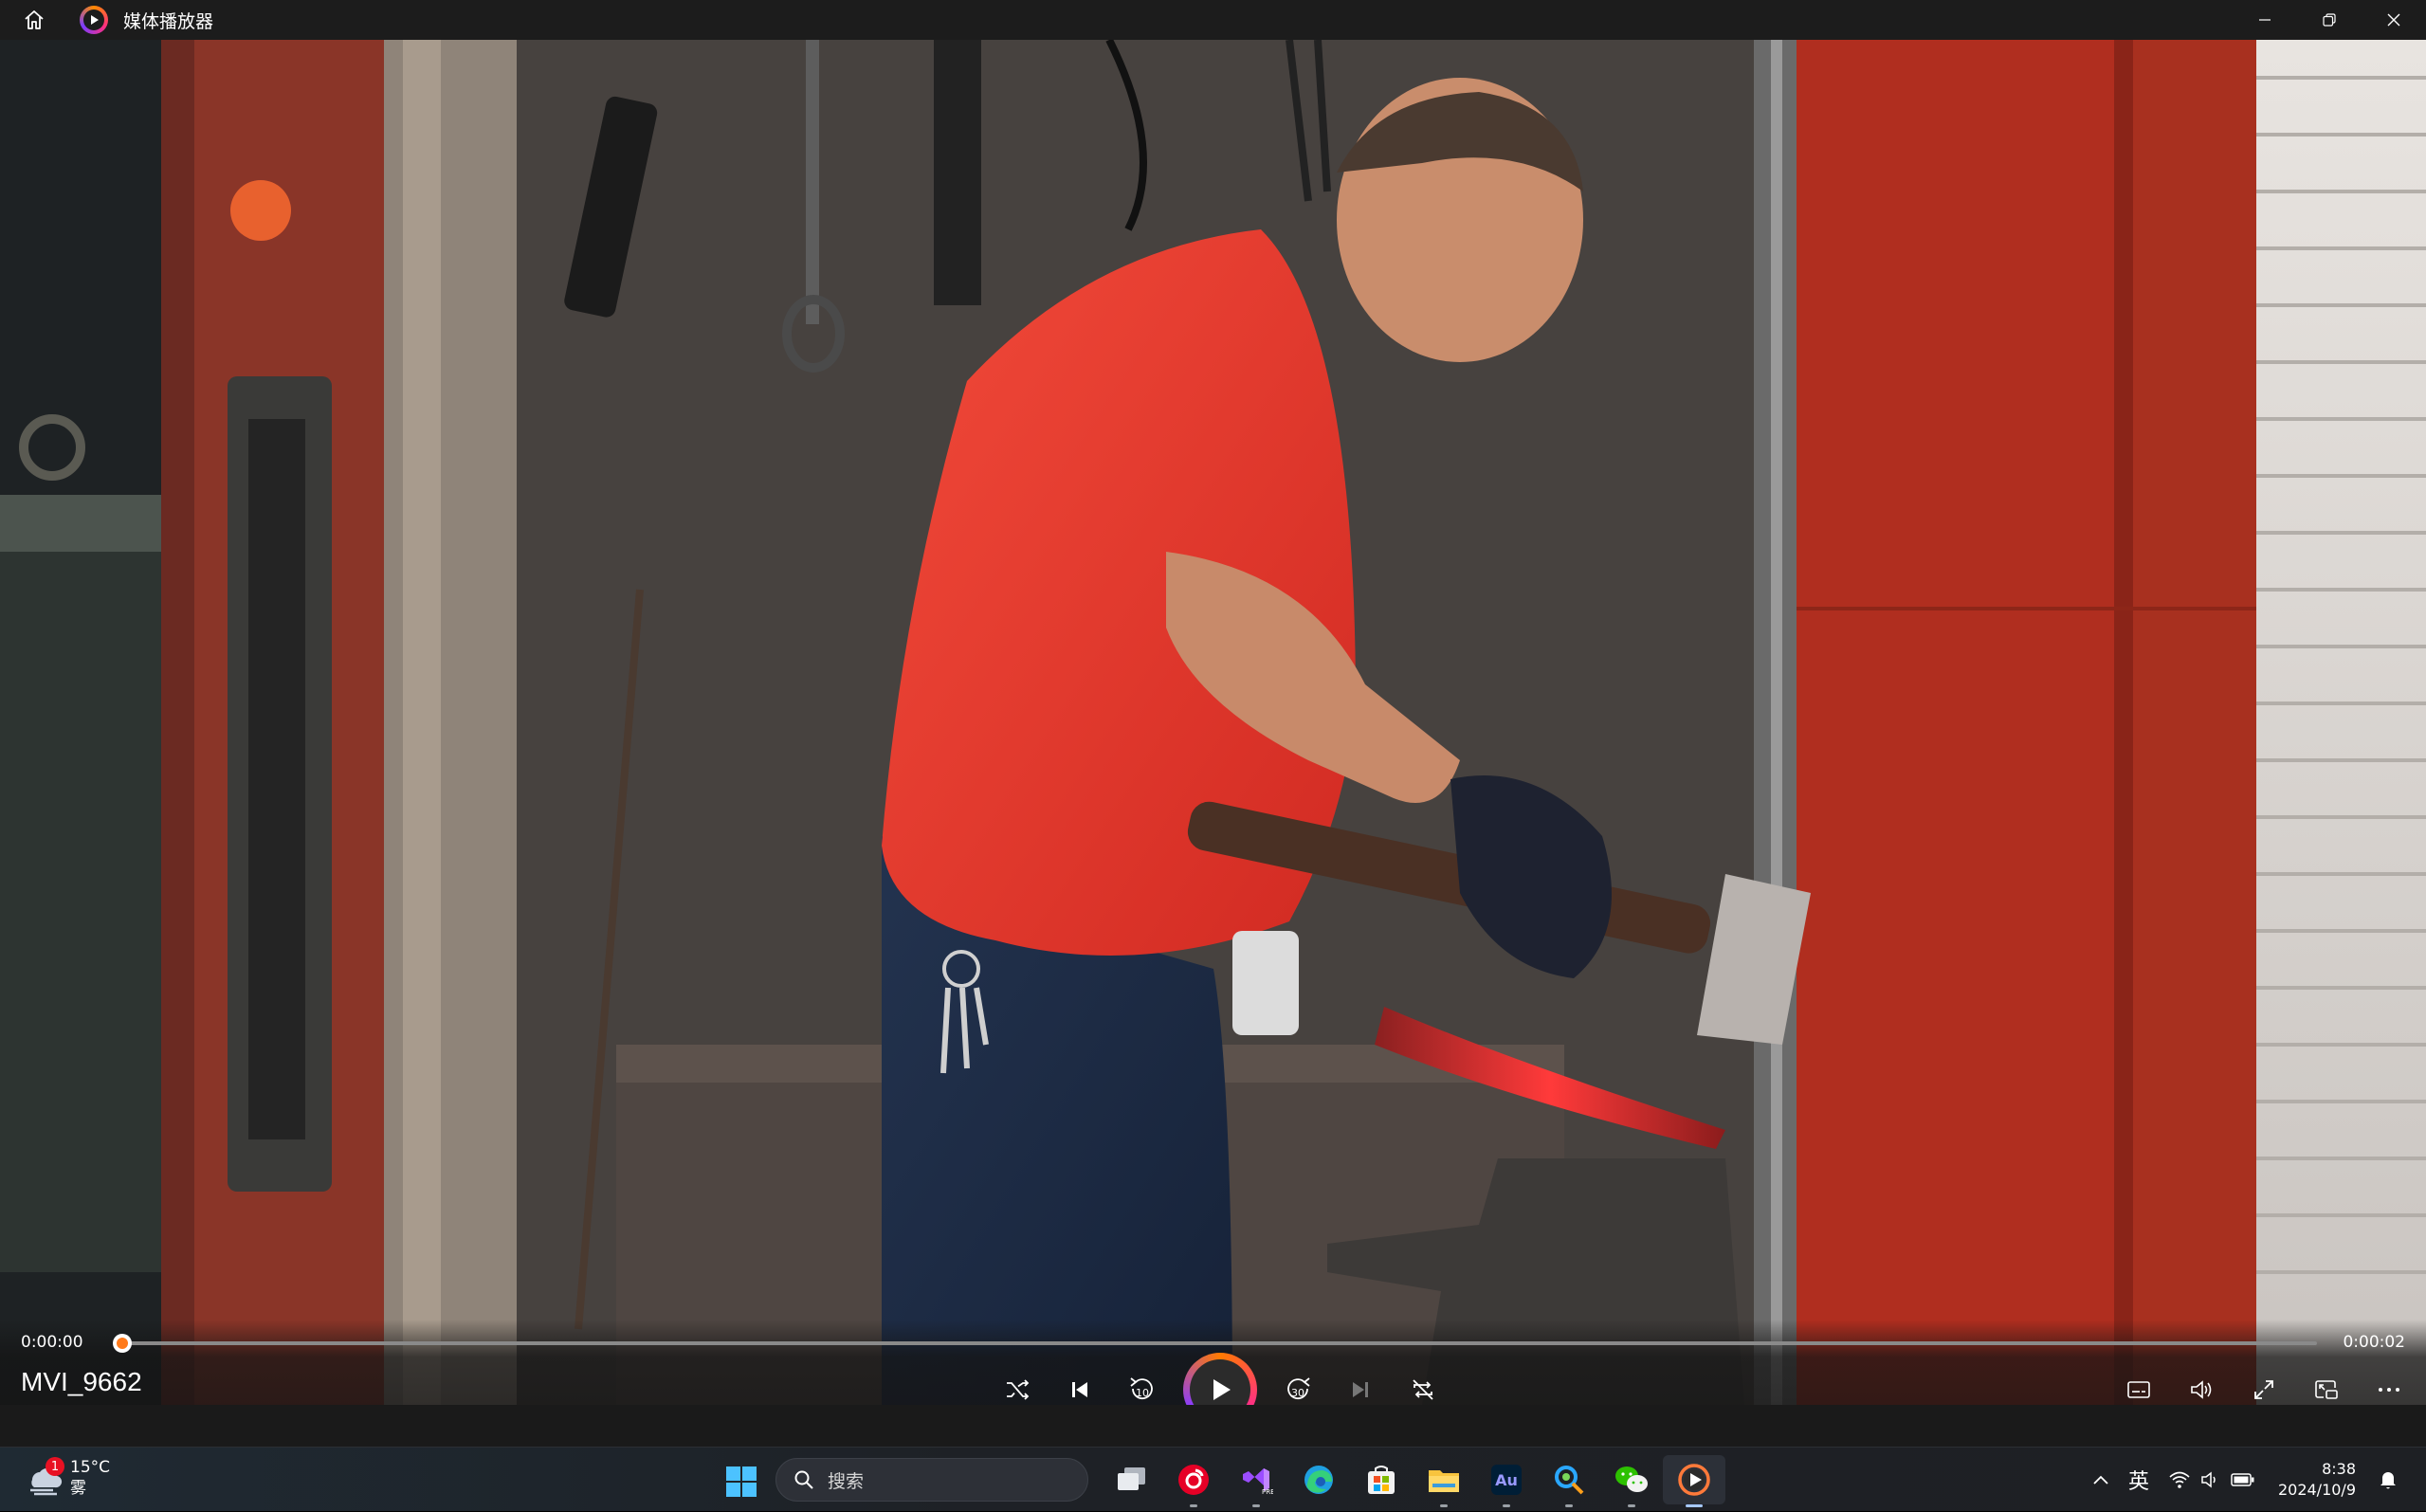 The image size is (2426, 1512). Describe the element at coordinates (1267, 1492) in the screenshot. I see `svg-text: PRE` at that location.